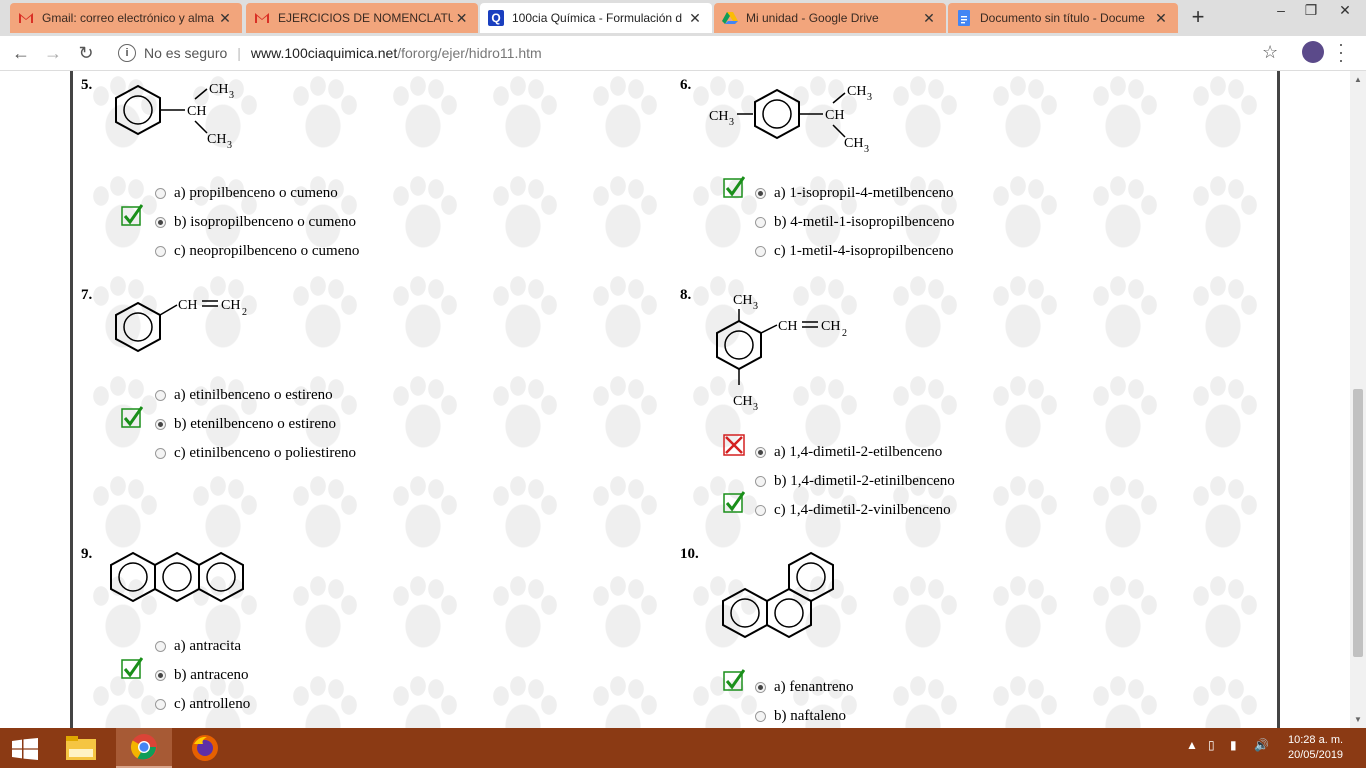  Describe the element at coordinates (1198, 18) in the screenshot. I see `new-tab-button: +` at that location.